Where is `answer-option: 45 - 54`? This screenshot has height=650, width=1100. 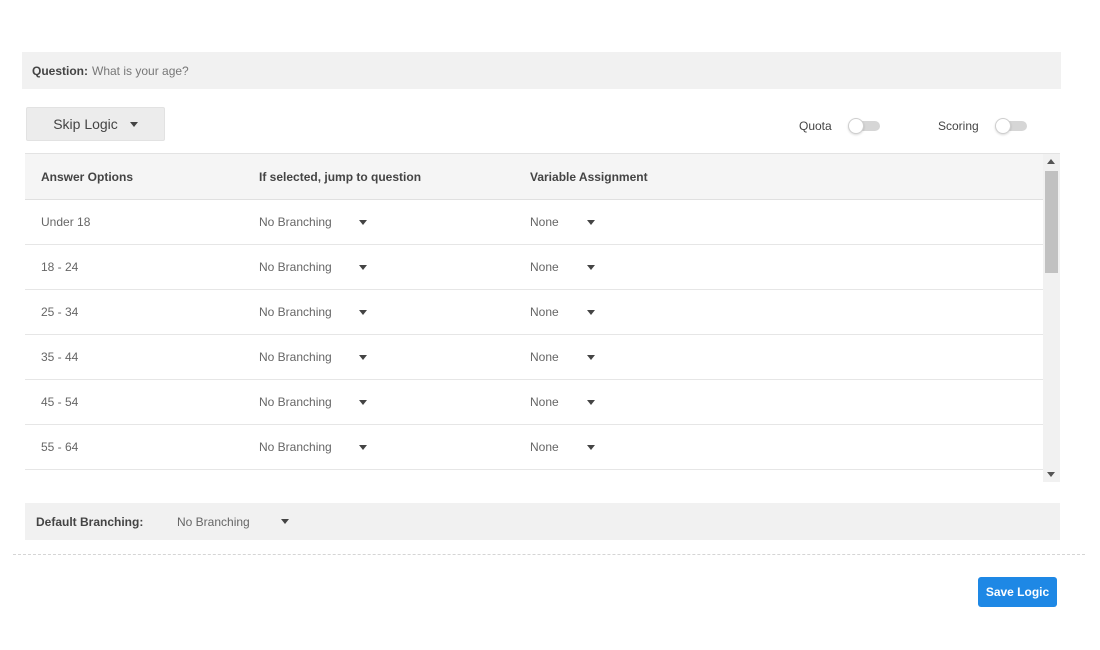
answer-option: 45 - 54 is located at coordinates (60, 402).